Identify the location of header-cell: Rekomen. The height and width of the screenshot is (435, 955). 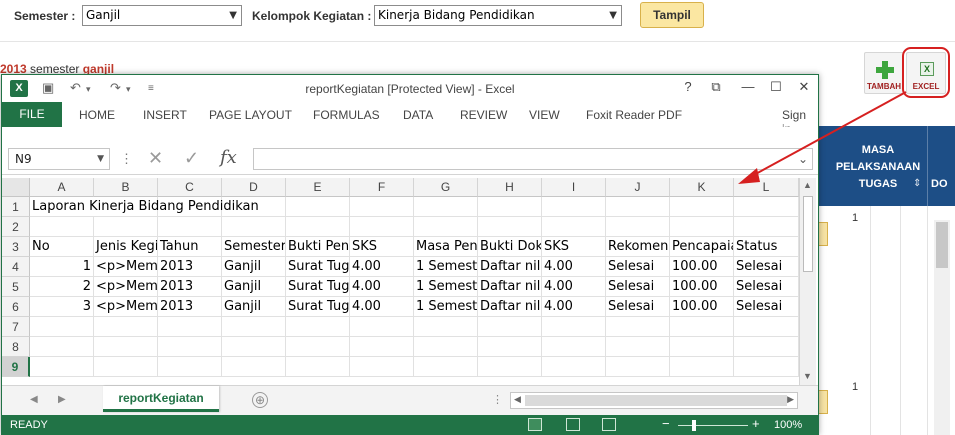
(638, 247).